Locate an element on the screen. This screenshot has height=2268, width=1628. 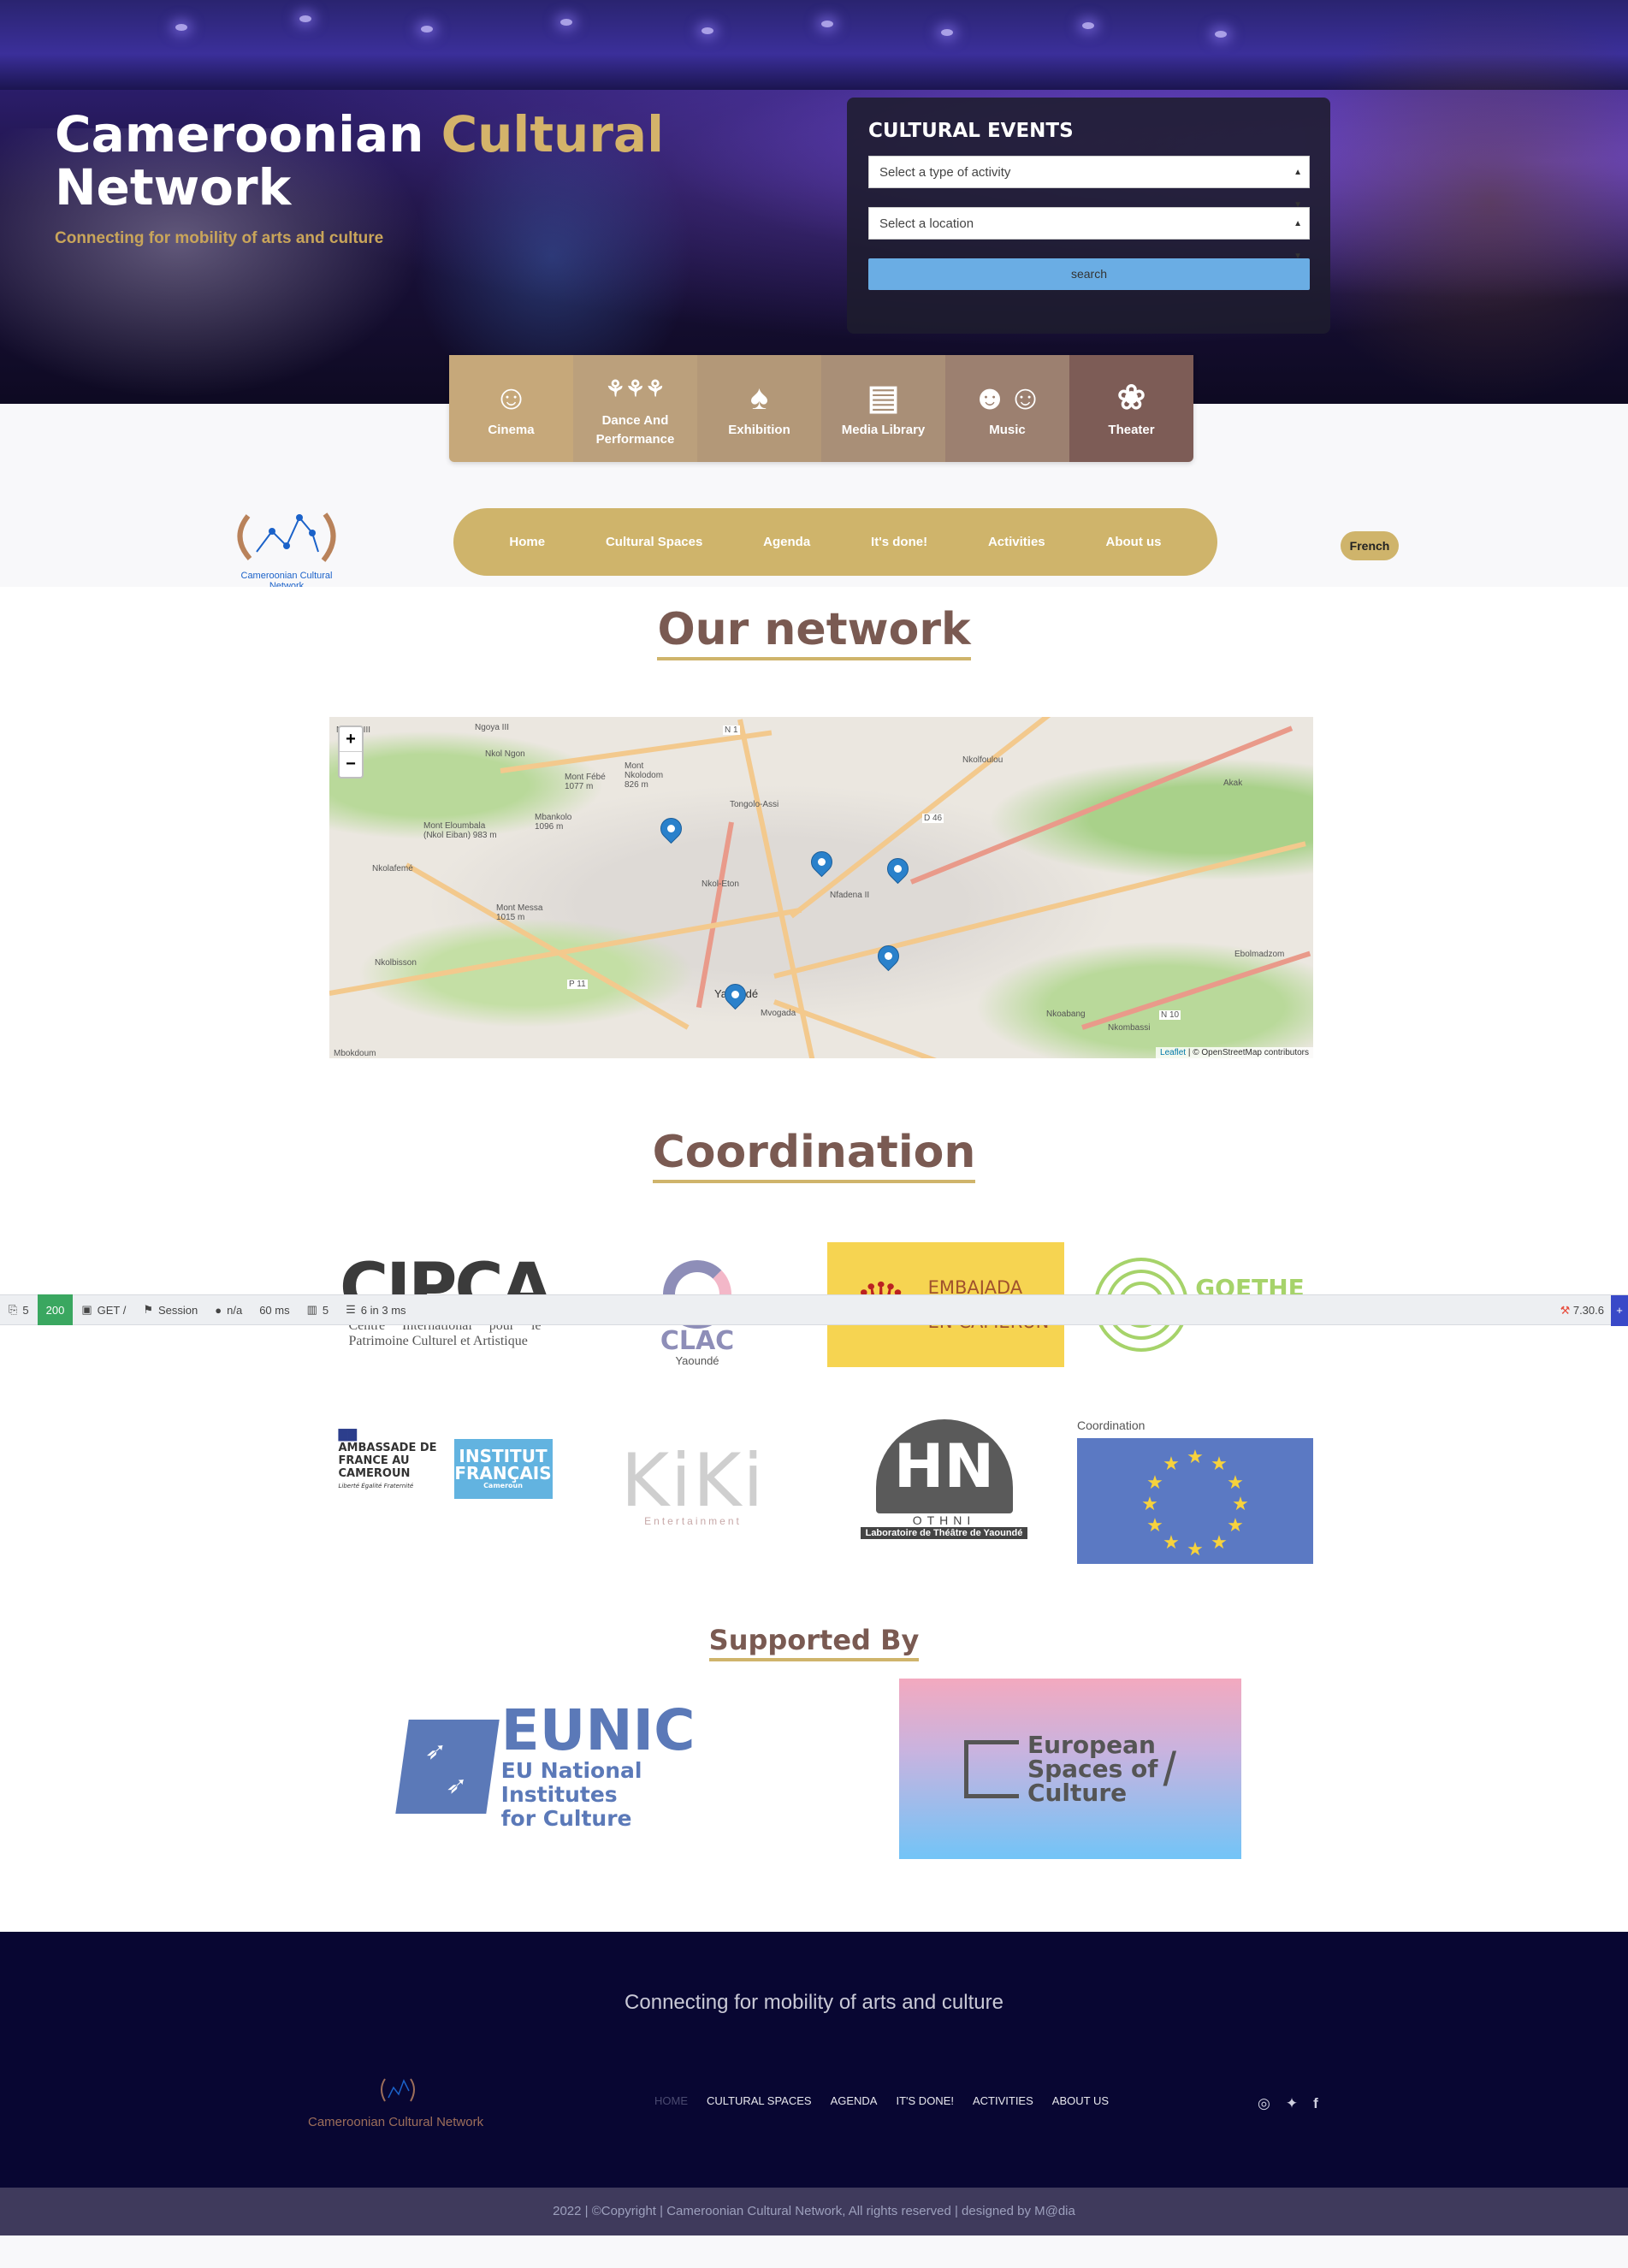
category-theater: ❀ Theater is located at coordinates (1131, 408).